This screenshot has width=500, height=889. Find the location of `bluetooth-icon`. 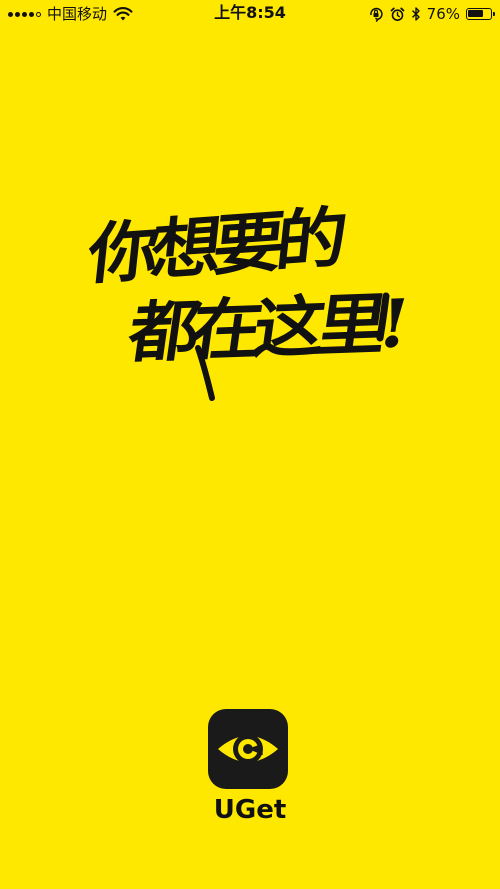

bluetooth-icon is located at coordinates (416, 14).